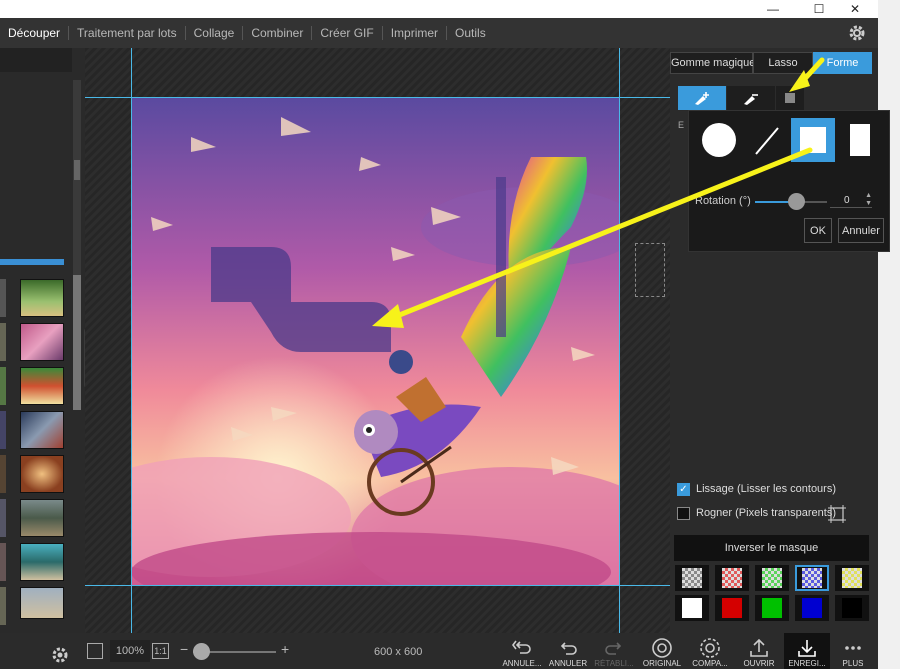  Describe the element at coordinates (853, 648) in the screenshot. I see `more-icon` at that location.